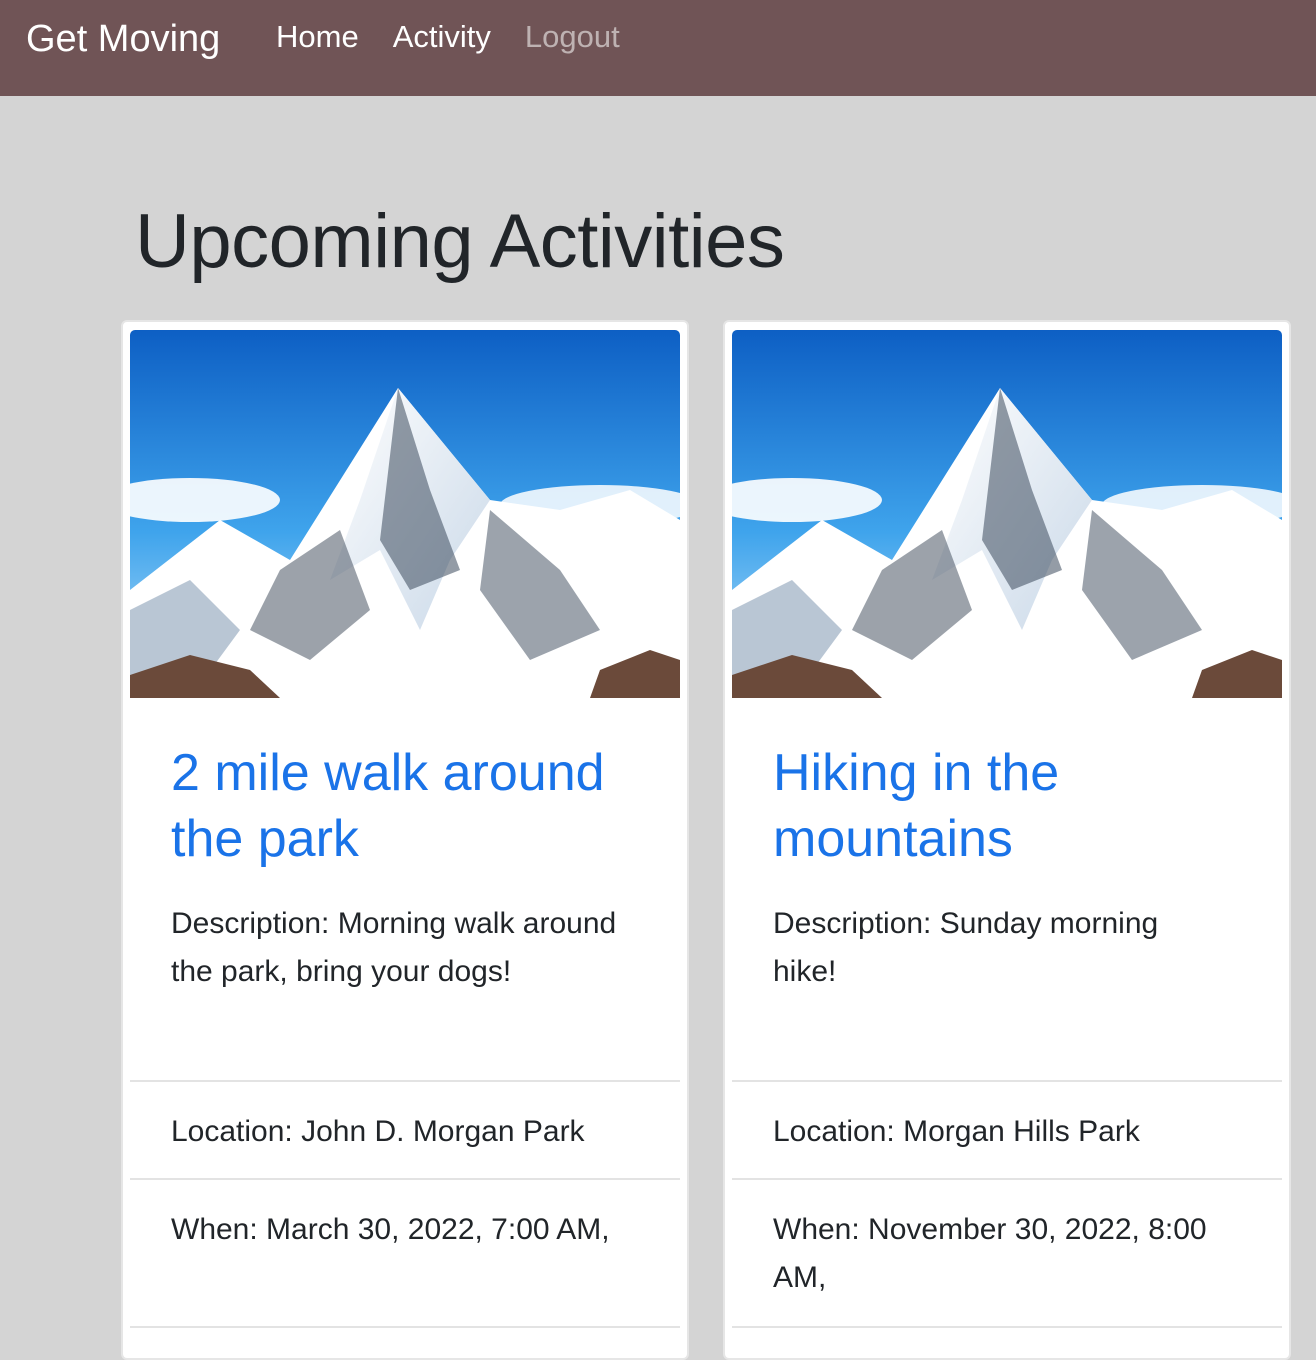 The width and height of the screenshot is (1316, 1360). I want to click on nav-link-home: Home, so click(317, 37).